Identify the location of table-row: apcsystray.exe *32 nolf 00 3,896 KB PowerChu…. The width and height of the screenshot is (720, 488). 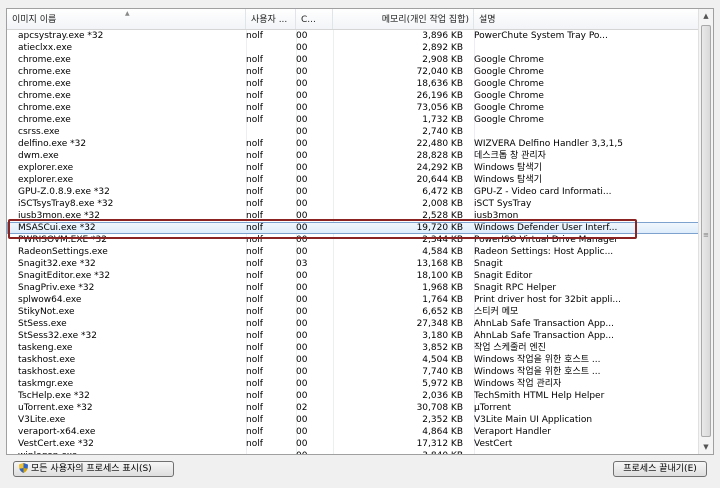
(353, 36).